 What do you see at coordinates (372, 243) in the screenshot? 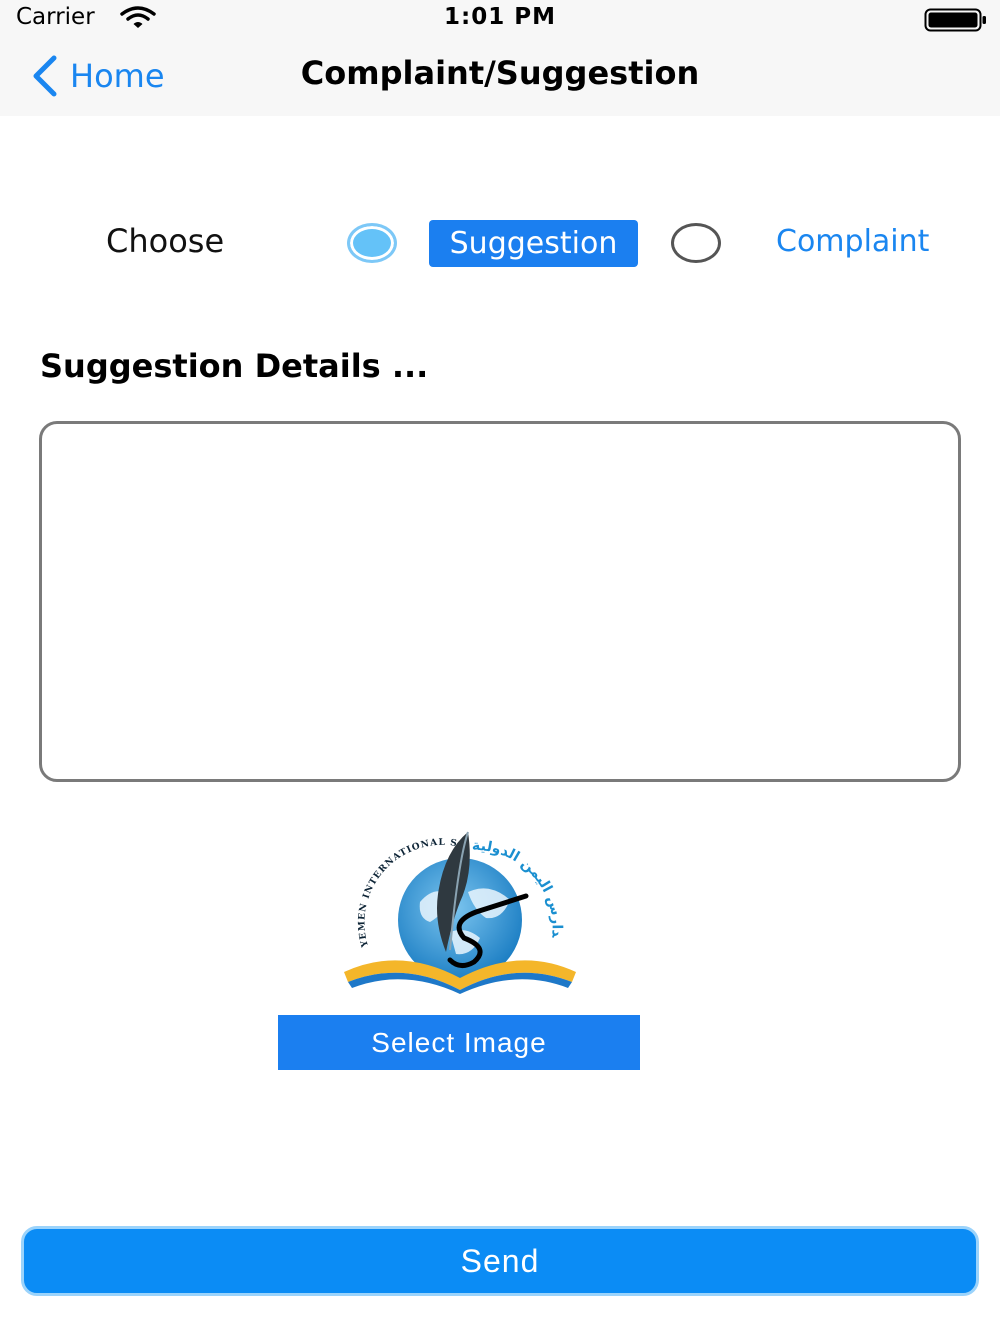
I see `radio-suggestion` at bounding box center [372, 243].